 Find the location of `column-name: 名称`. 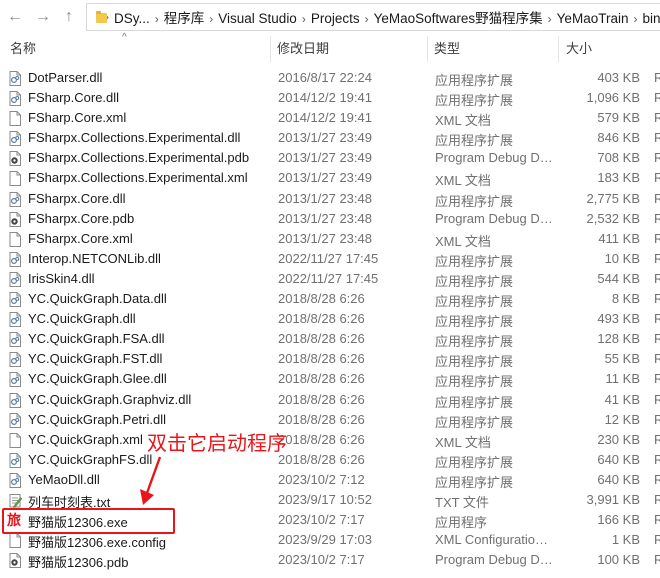

column-name: 名称 is located at coordinates (23, 49).